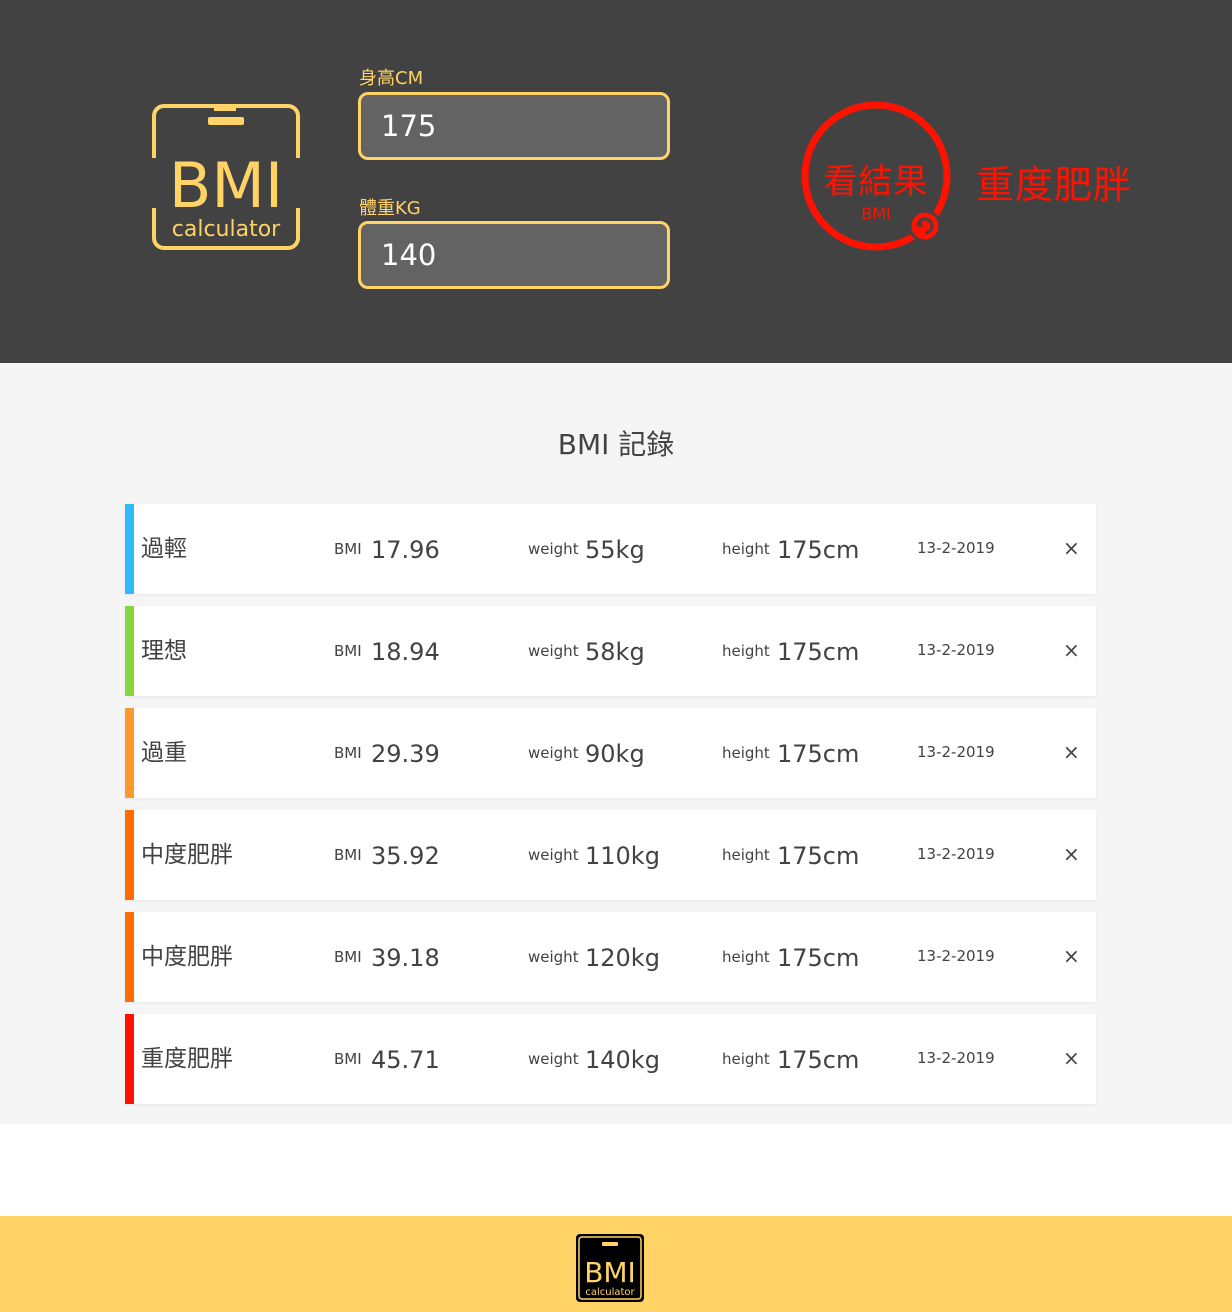  I want to click on footer: BMI calculator, so click(616, 1264).